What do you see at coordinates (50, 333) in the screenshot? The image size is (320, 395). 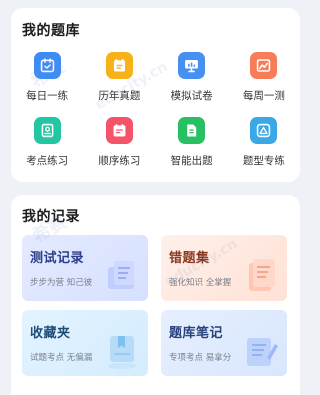 I see `favorites-title: 收藏夹` at bounding box center [50, 333].